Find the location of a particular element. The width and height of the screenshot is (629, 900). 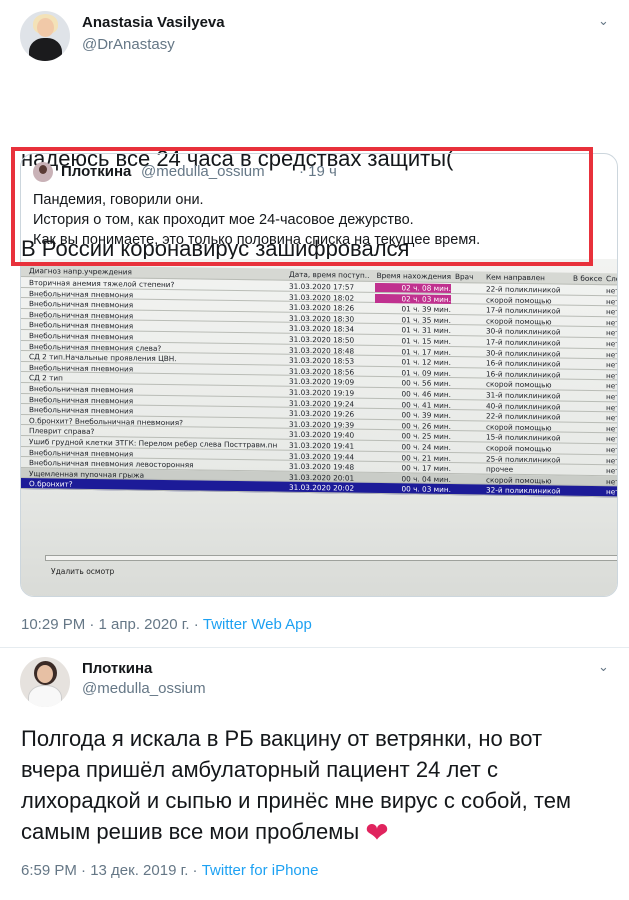

divider is located at coordinates (314, 647).